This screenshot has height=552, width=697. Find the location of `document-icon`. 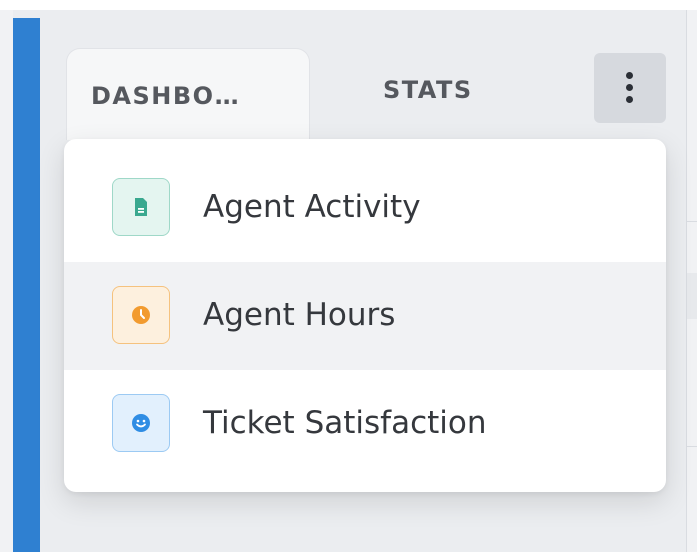

document-icon is located at coordinates (141, 207).